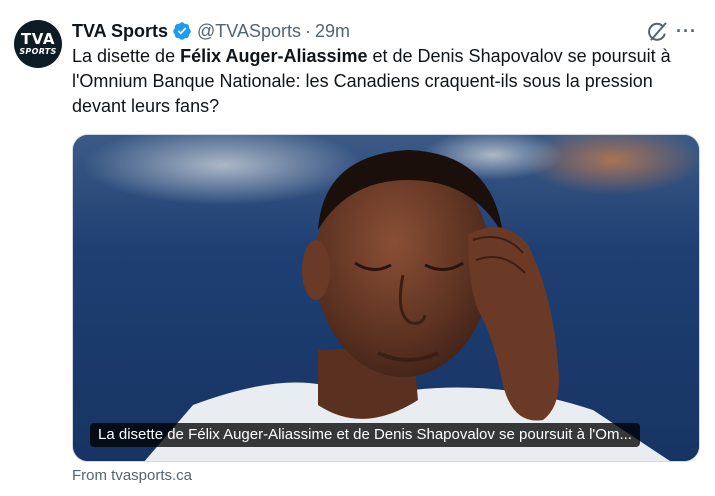  What do you see at coordinates (274, 56) in the screenshot?
I see `tweet-text-bold: Félix Auger-Aliassime` at bounding box center [274, 56].